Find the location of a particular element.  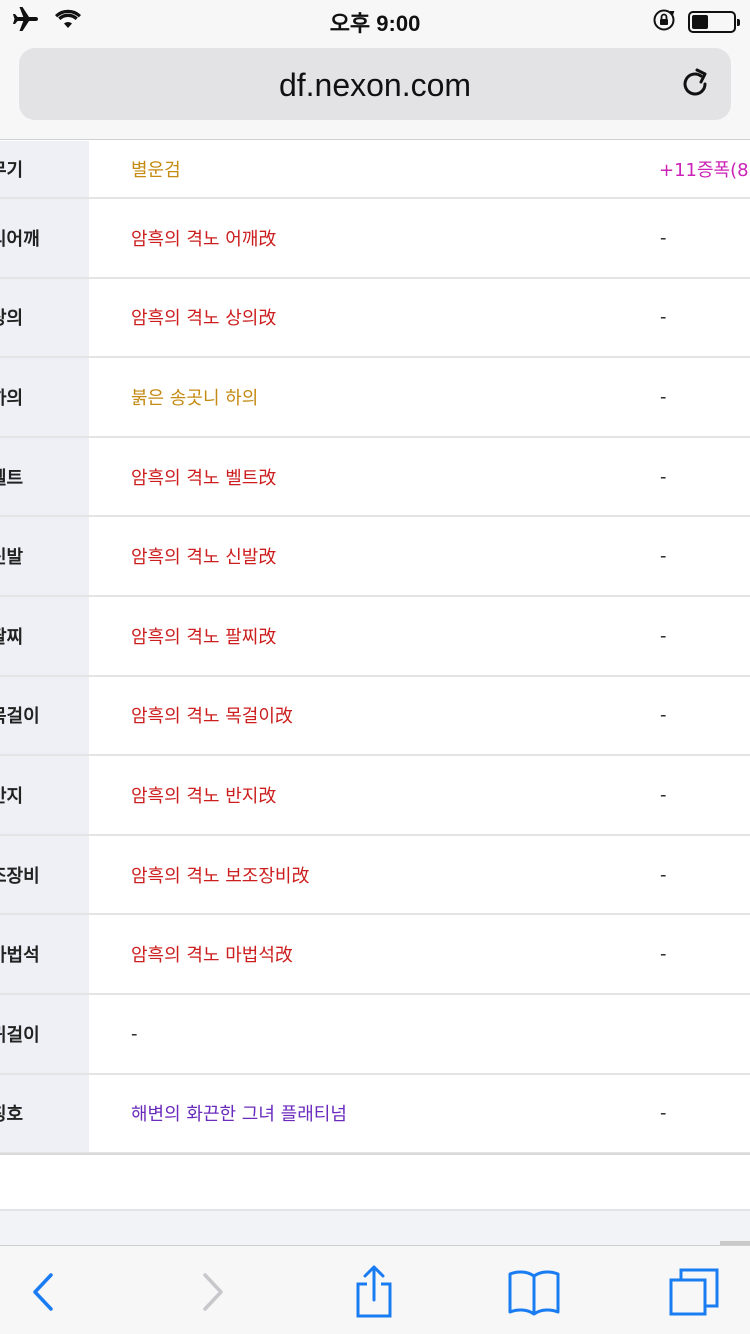

slot-cell: 무기 is located at coordinates (44, 169).